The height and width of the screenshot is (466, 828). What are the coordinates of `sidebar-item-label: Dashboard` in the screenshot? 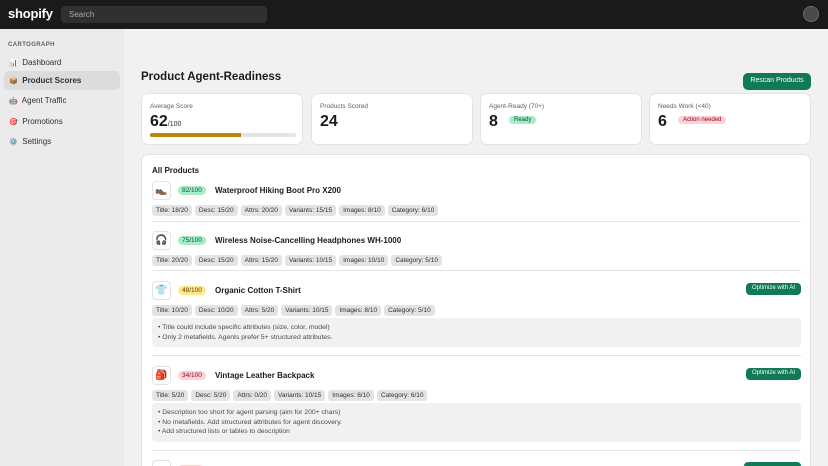 It's located at (42, 62).